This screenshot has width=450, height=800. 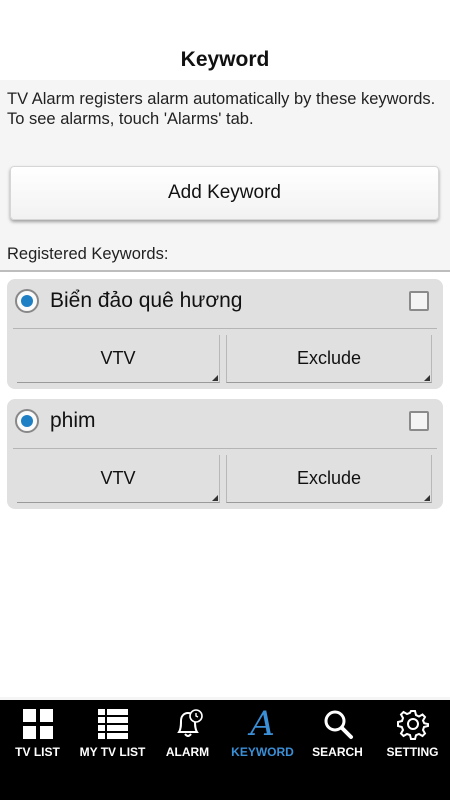 What do you see at coordinates (224, 193) in the screenshot?
I see `add-keyword-button: Add Keyword` at bounding box center [224, 193].